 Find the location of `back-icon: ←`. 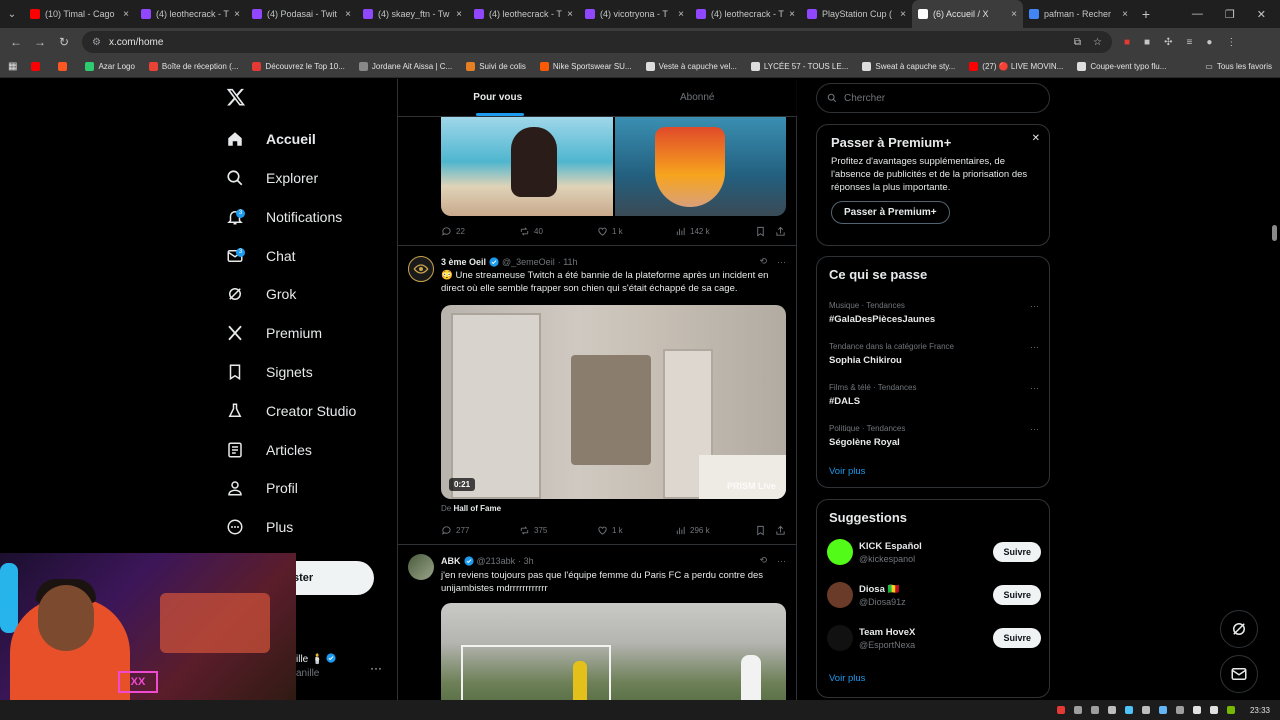

back-icon: ← is located at coordinates (16, 42).